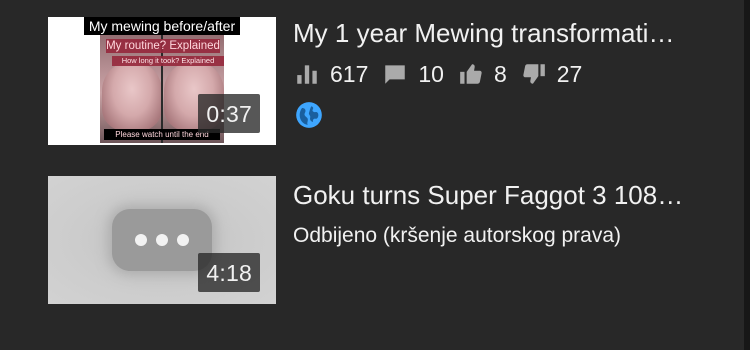  What do you see at coordinates (132, 96) in the screenshot?
I see `before-face-image` at bounding box center [132, 96].